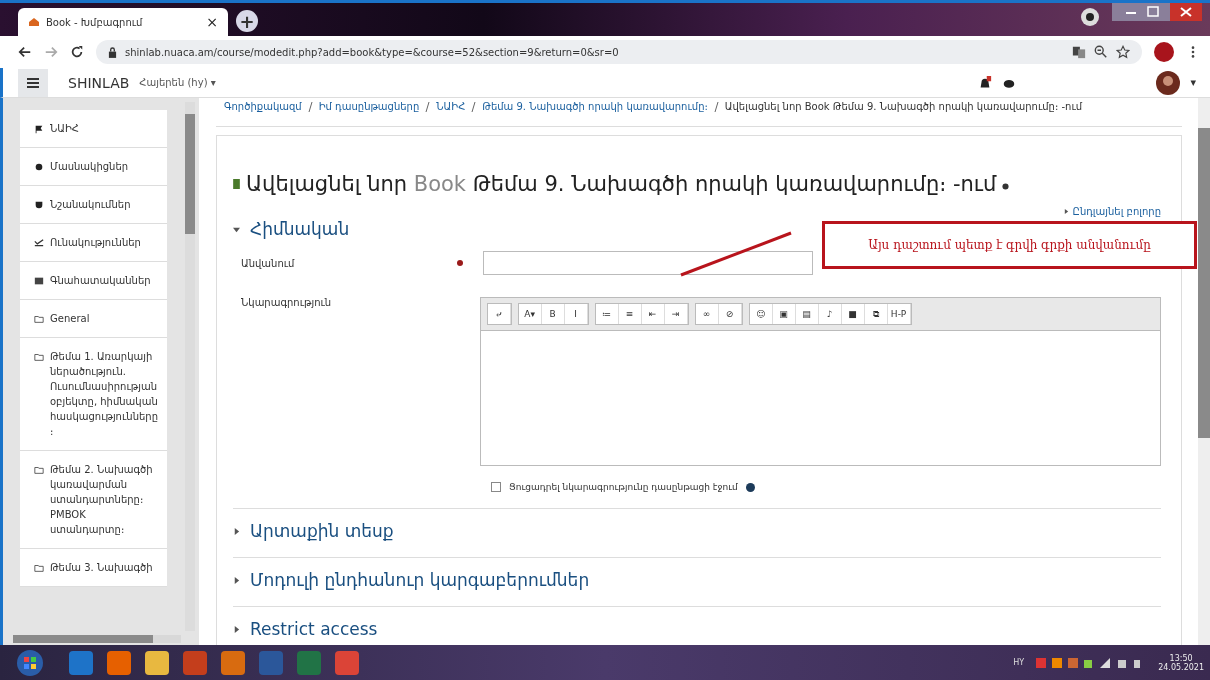  Describe the element at coordinates (576, 314) in the screenshot. I see `toolbar-button: I` at that location.